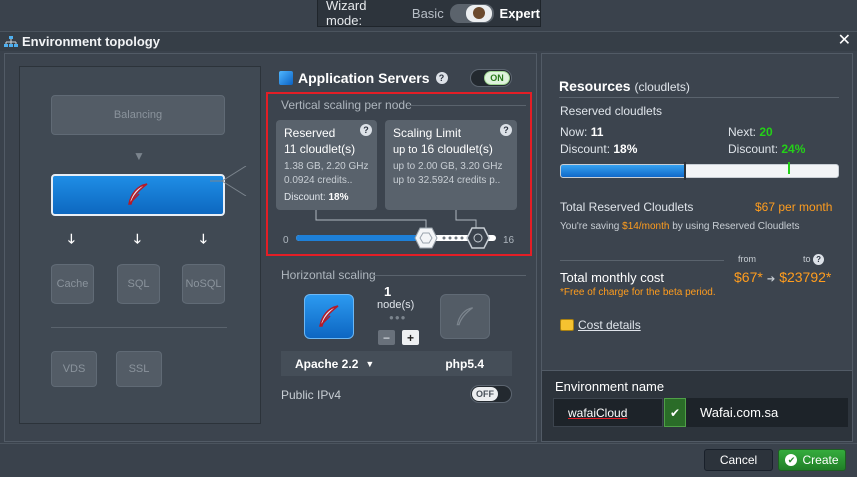 The image size is (857, 477). What do you see at coordinates (738, 460) in the screenshot?
I see `cancel-button: Cancel` at bounding box center [738, 460].